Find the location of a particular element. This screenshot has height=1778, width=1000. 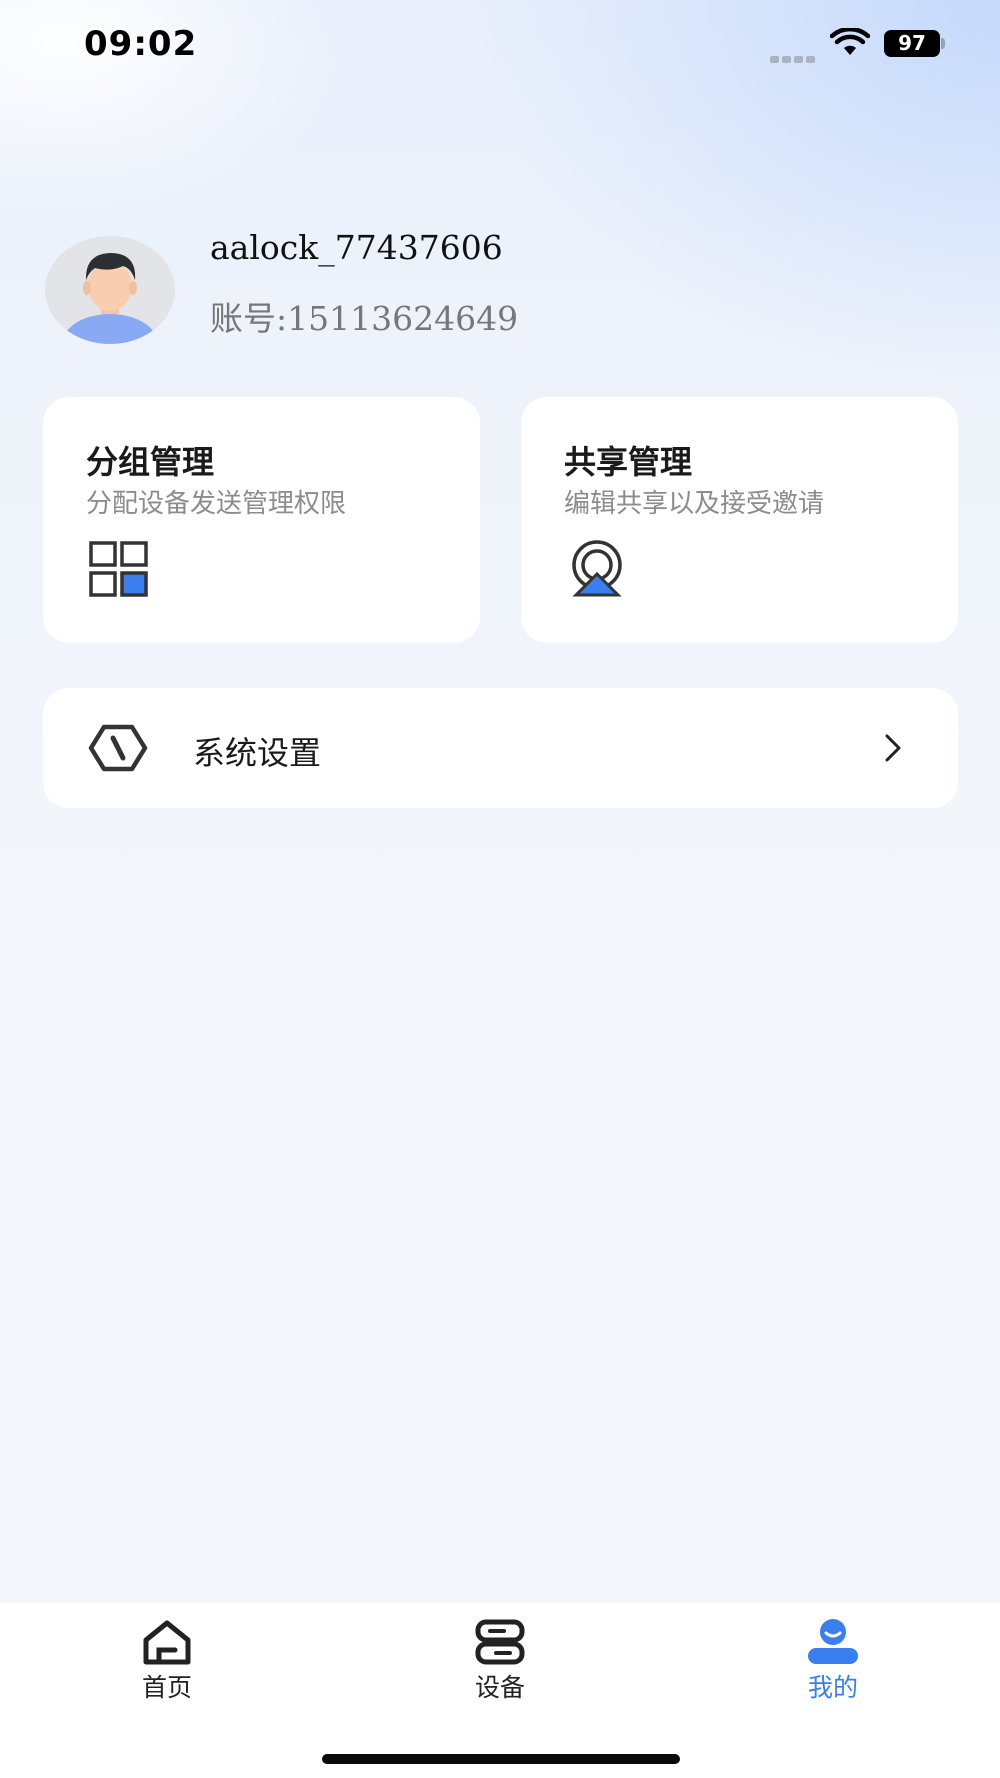

tab-profile: 我的 is located at coordinates (833, 1663).